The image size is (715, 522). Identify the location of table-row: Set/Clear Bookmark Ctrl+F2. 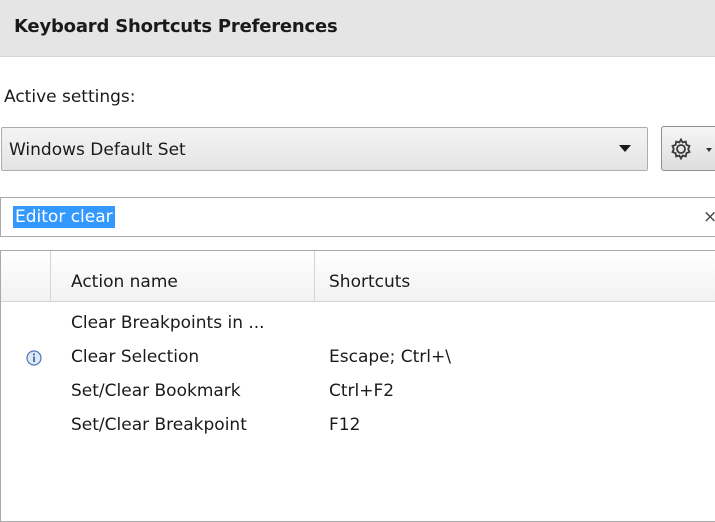
(358, 392).